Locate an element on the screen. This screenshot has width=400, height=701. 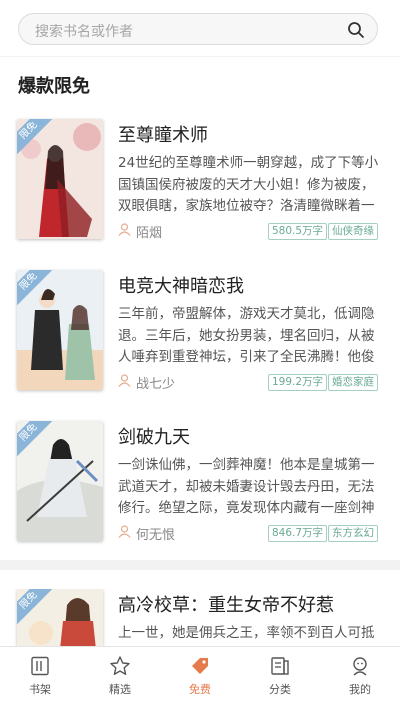
category-tag: 婚恋家庭 is located at coordinates (353, 382).